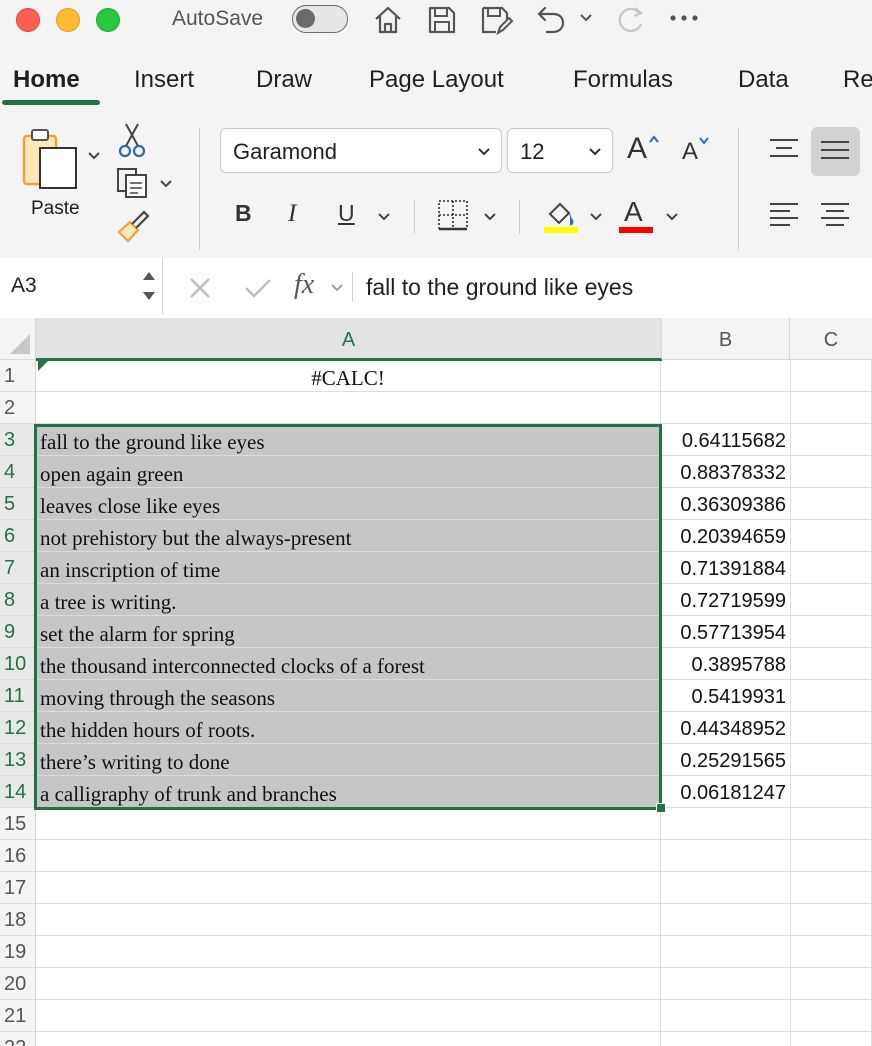 The width and height of the screenshot is (872, 1046). What do you see at coordinates (490, 217) in the screenshot?
I see `borders-chevron-icon` at bounding box center [490, 217].